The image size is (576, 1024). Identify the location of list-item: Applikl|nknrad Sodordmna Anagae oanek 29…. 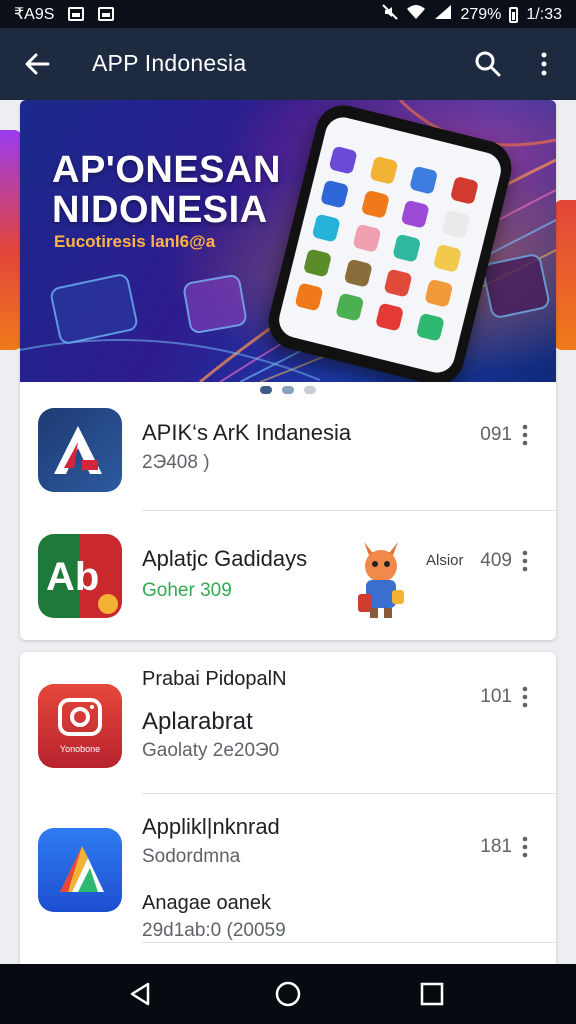
(288, 882).